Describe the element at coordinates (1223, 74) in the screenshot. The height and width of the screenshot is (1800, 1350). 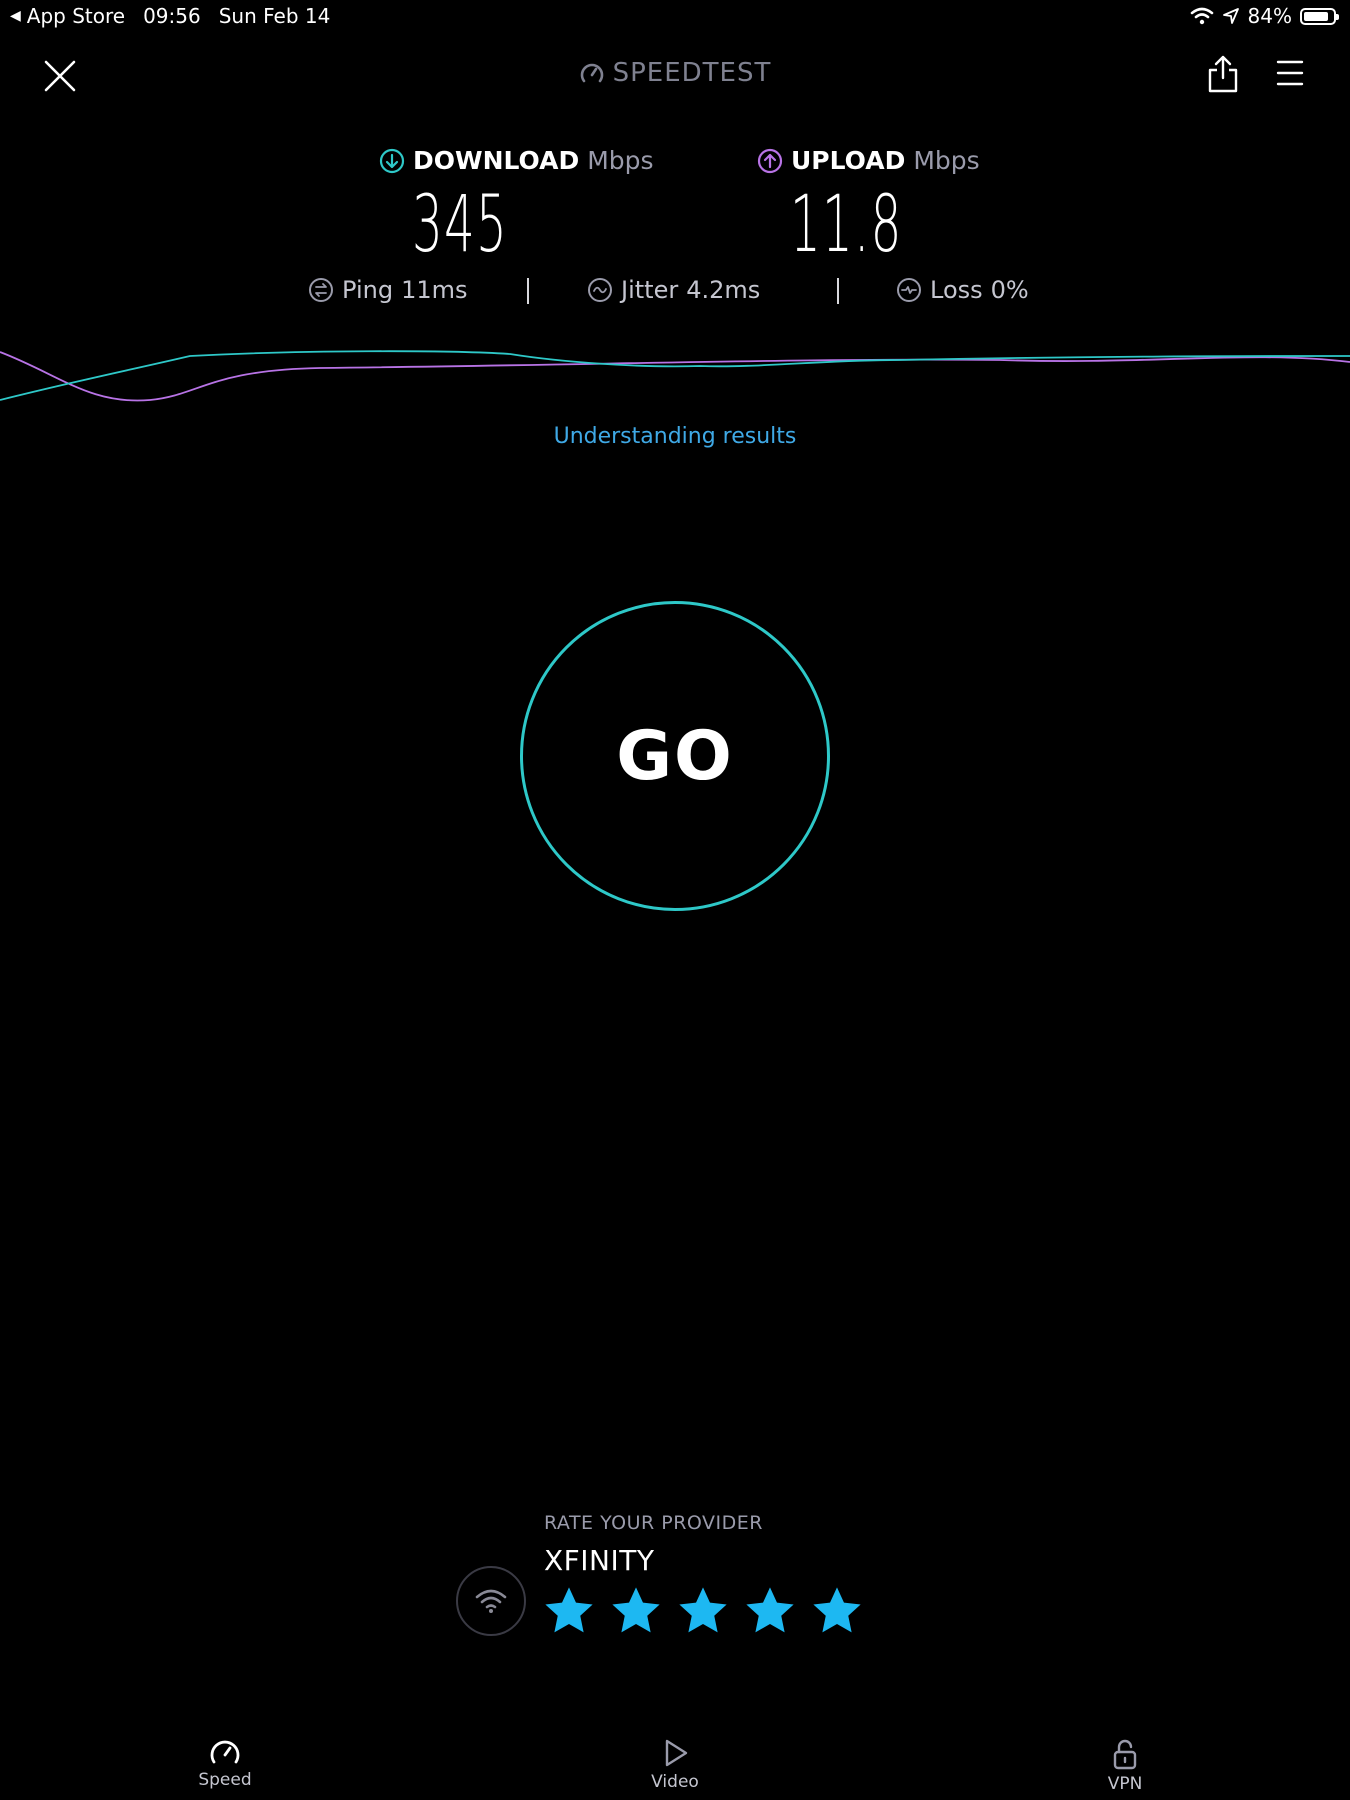
I see `share-icon` at that location.